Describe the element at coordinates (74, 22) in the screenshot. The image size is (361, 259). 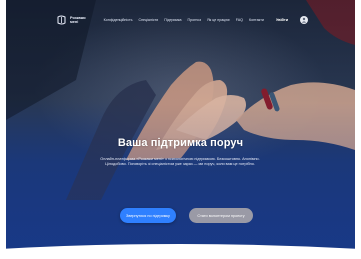
I see `logo-text-line2: мені` at that location.